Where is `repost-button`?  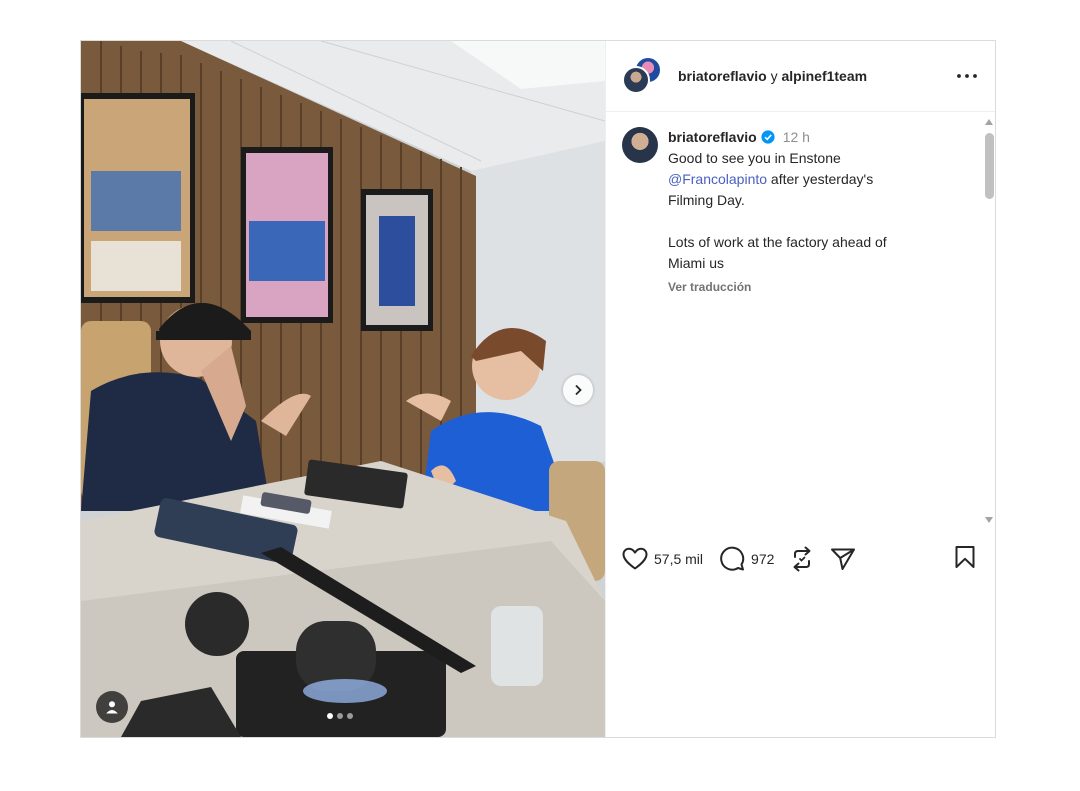 repost-button is located at coordinates (802, 559).